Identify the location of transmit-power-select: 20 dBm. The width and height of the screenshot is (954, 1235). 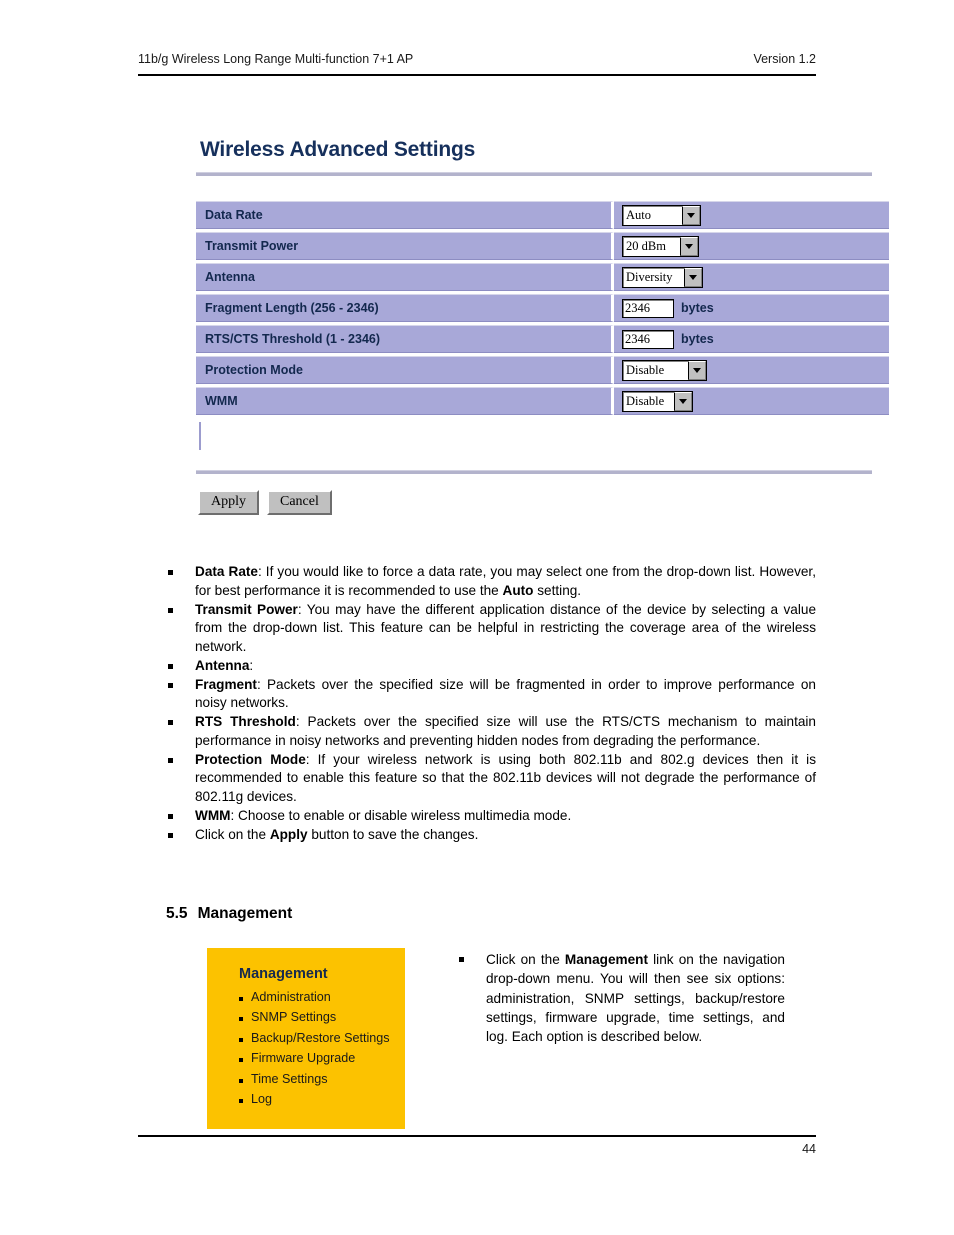
(660, 246).